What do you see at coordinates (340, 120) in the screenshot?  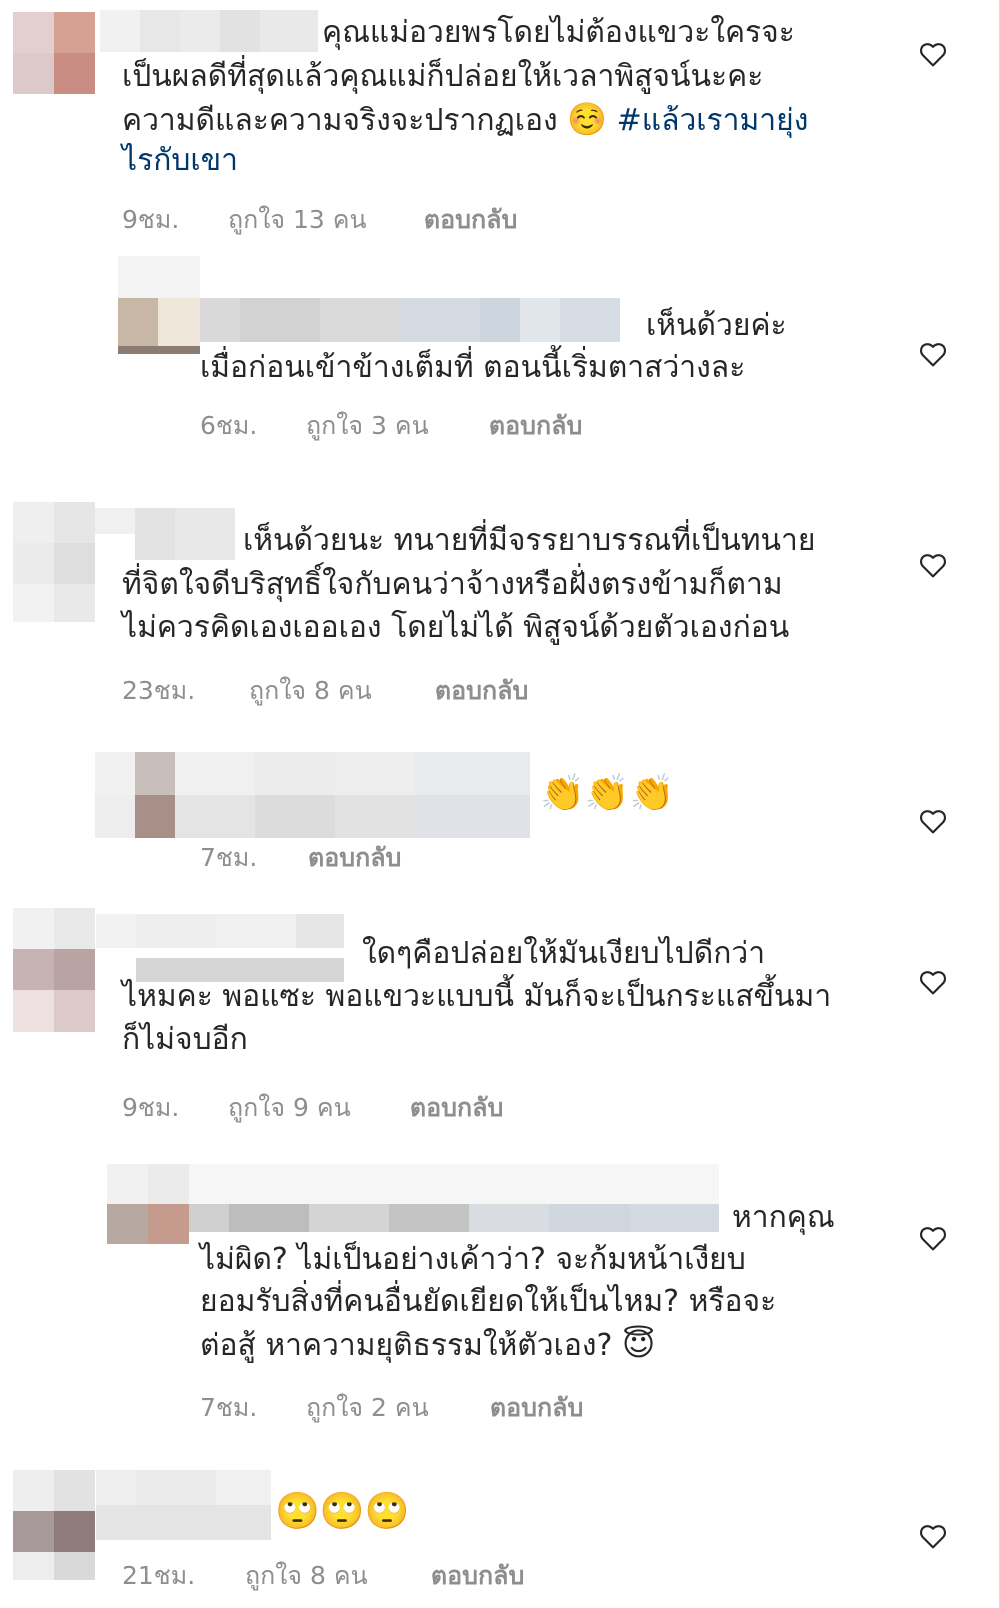 I see `comment-text: ความดีและความจริงจะปรากฏเอง` at bounding box center [340, 120].